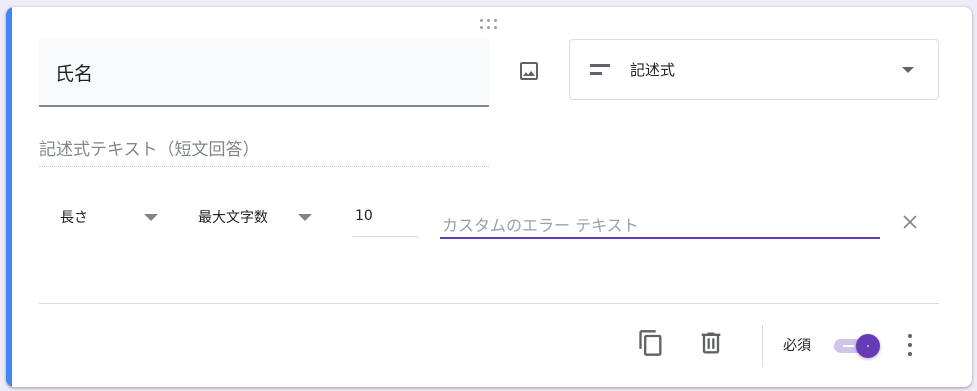  I want to click on question-type-label: 記述式, so click(653, 70).